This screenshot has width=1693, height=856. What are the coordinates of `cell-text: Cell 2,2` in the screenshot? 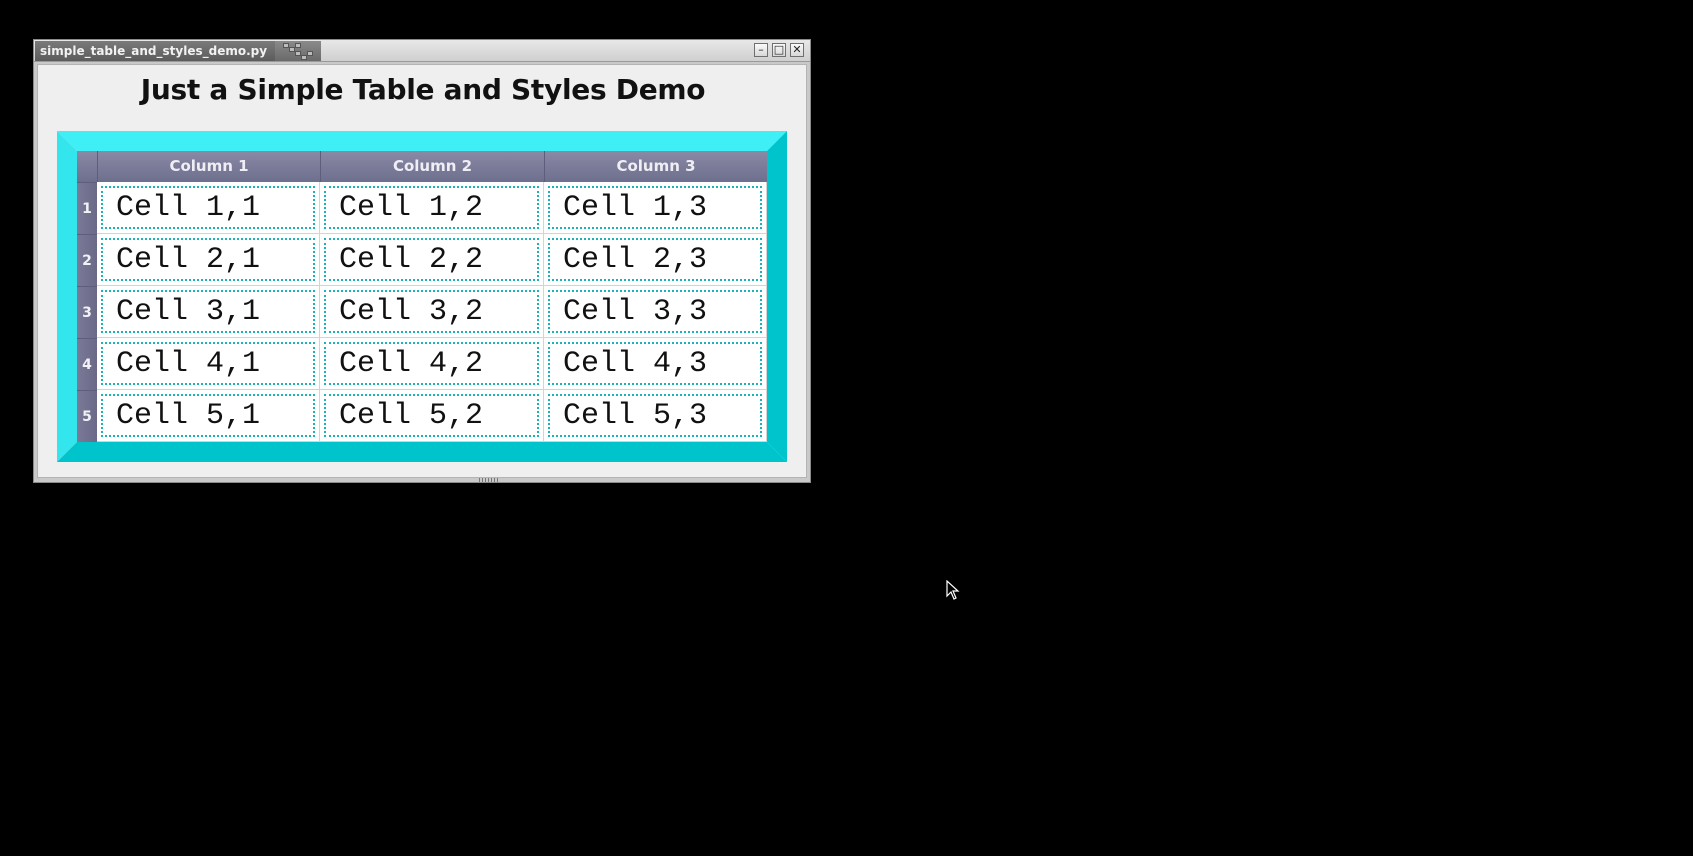 It's located at (431, 259).